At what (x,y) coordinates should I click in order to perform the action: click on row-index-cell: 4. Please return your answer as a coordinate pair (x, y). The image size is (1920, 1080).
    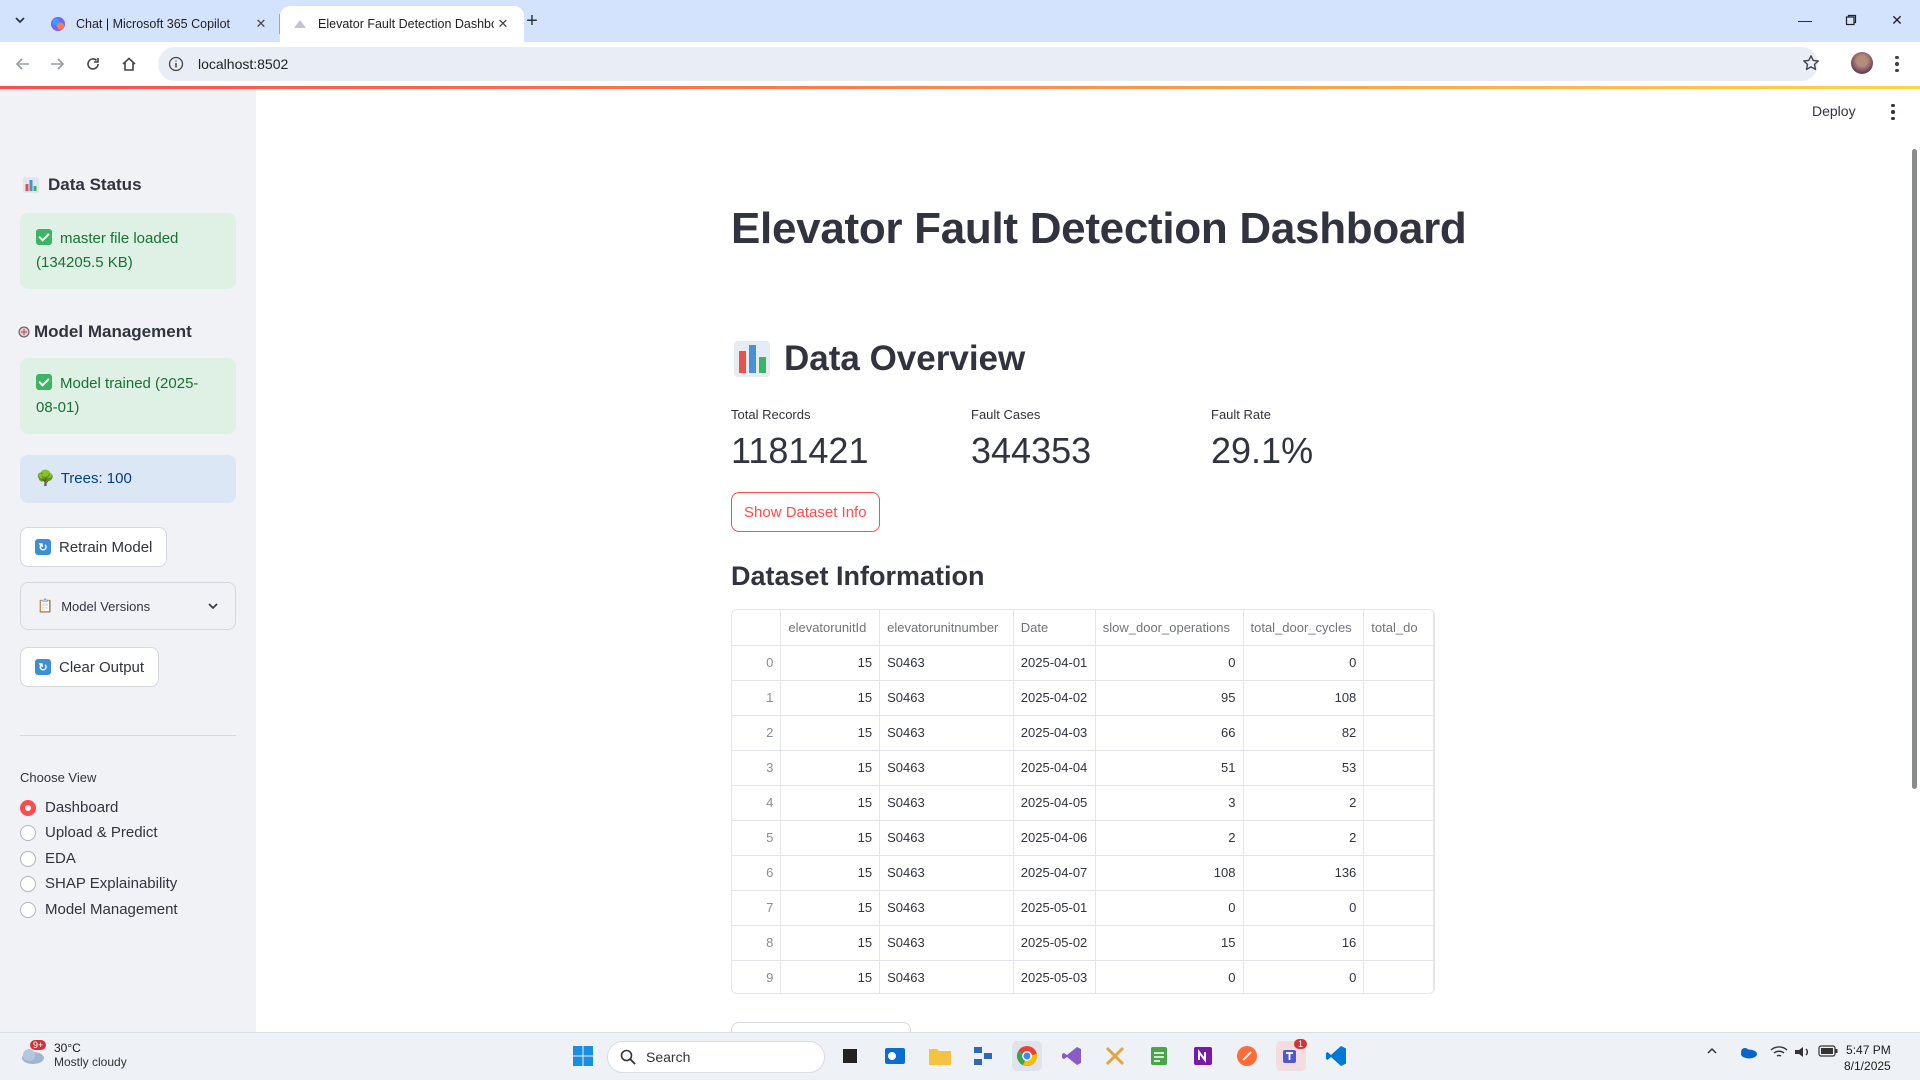
    Looking at the image, I should click on (757, 803).